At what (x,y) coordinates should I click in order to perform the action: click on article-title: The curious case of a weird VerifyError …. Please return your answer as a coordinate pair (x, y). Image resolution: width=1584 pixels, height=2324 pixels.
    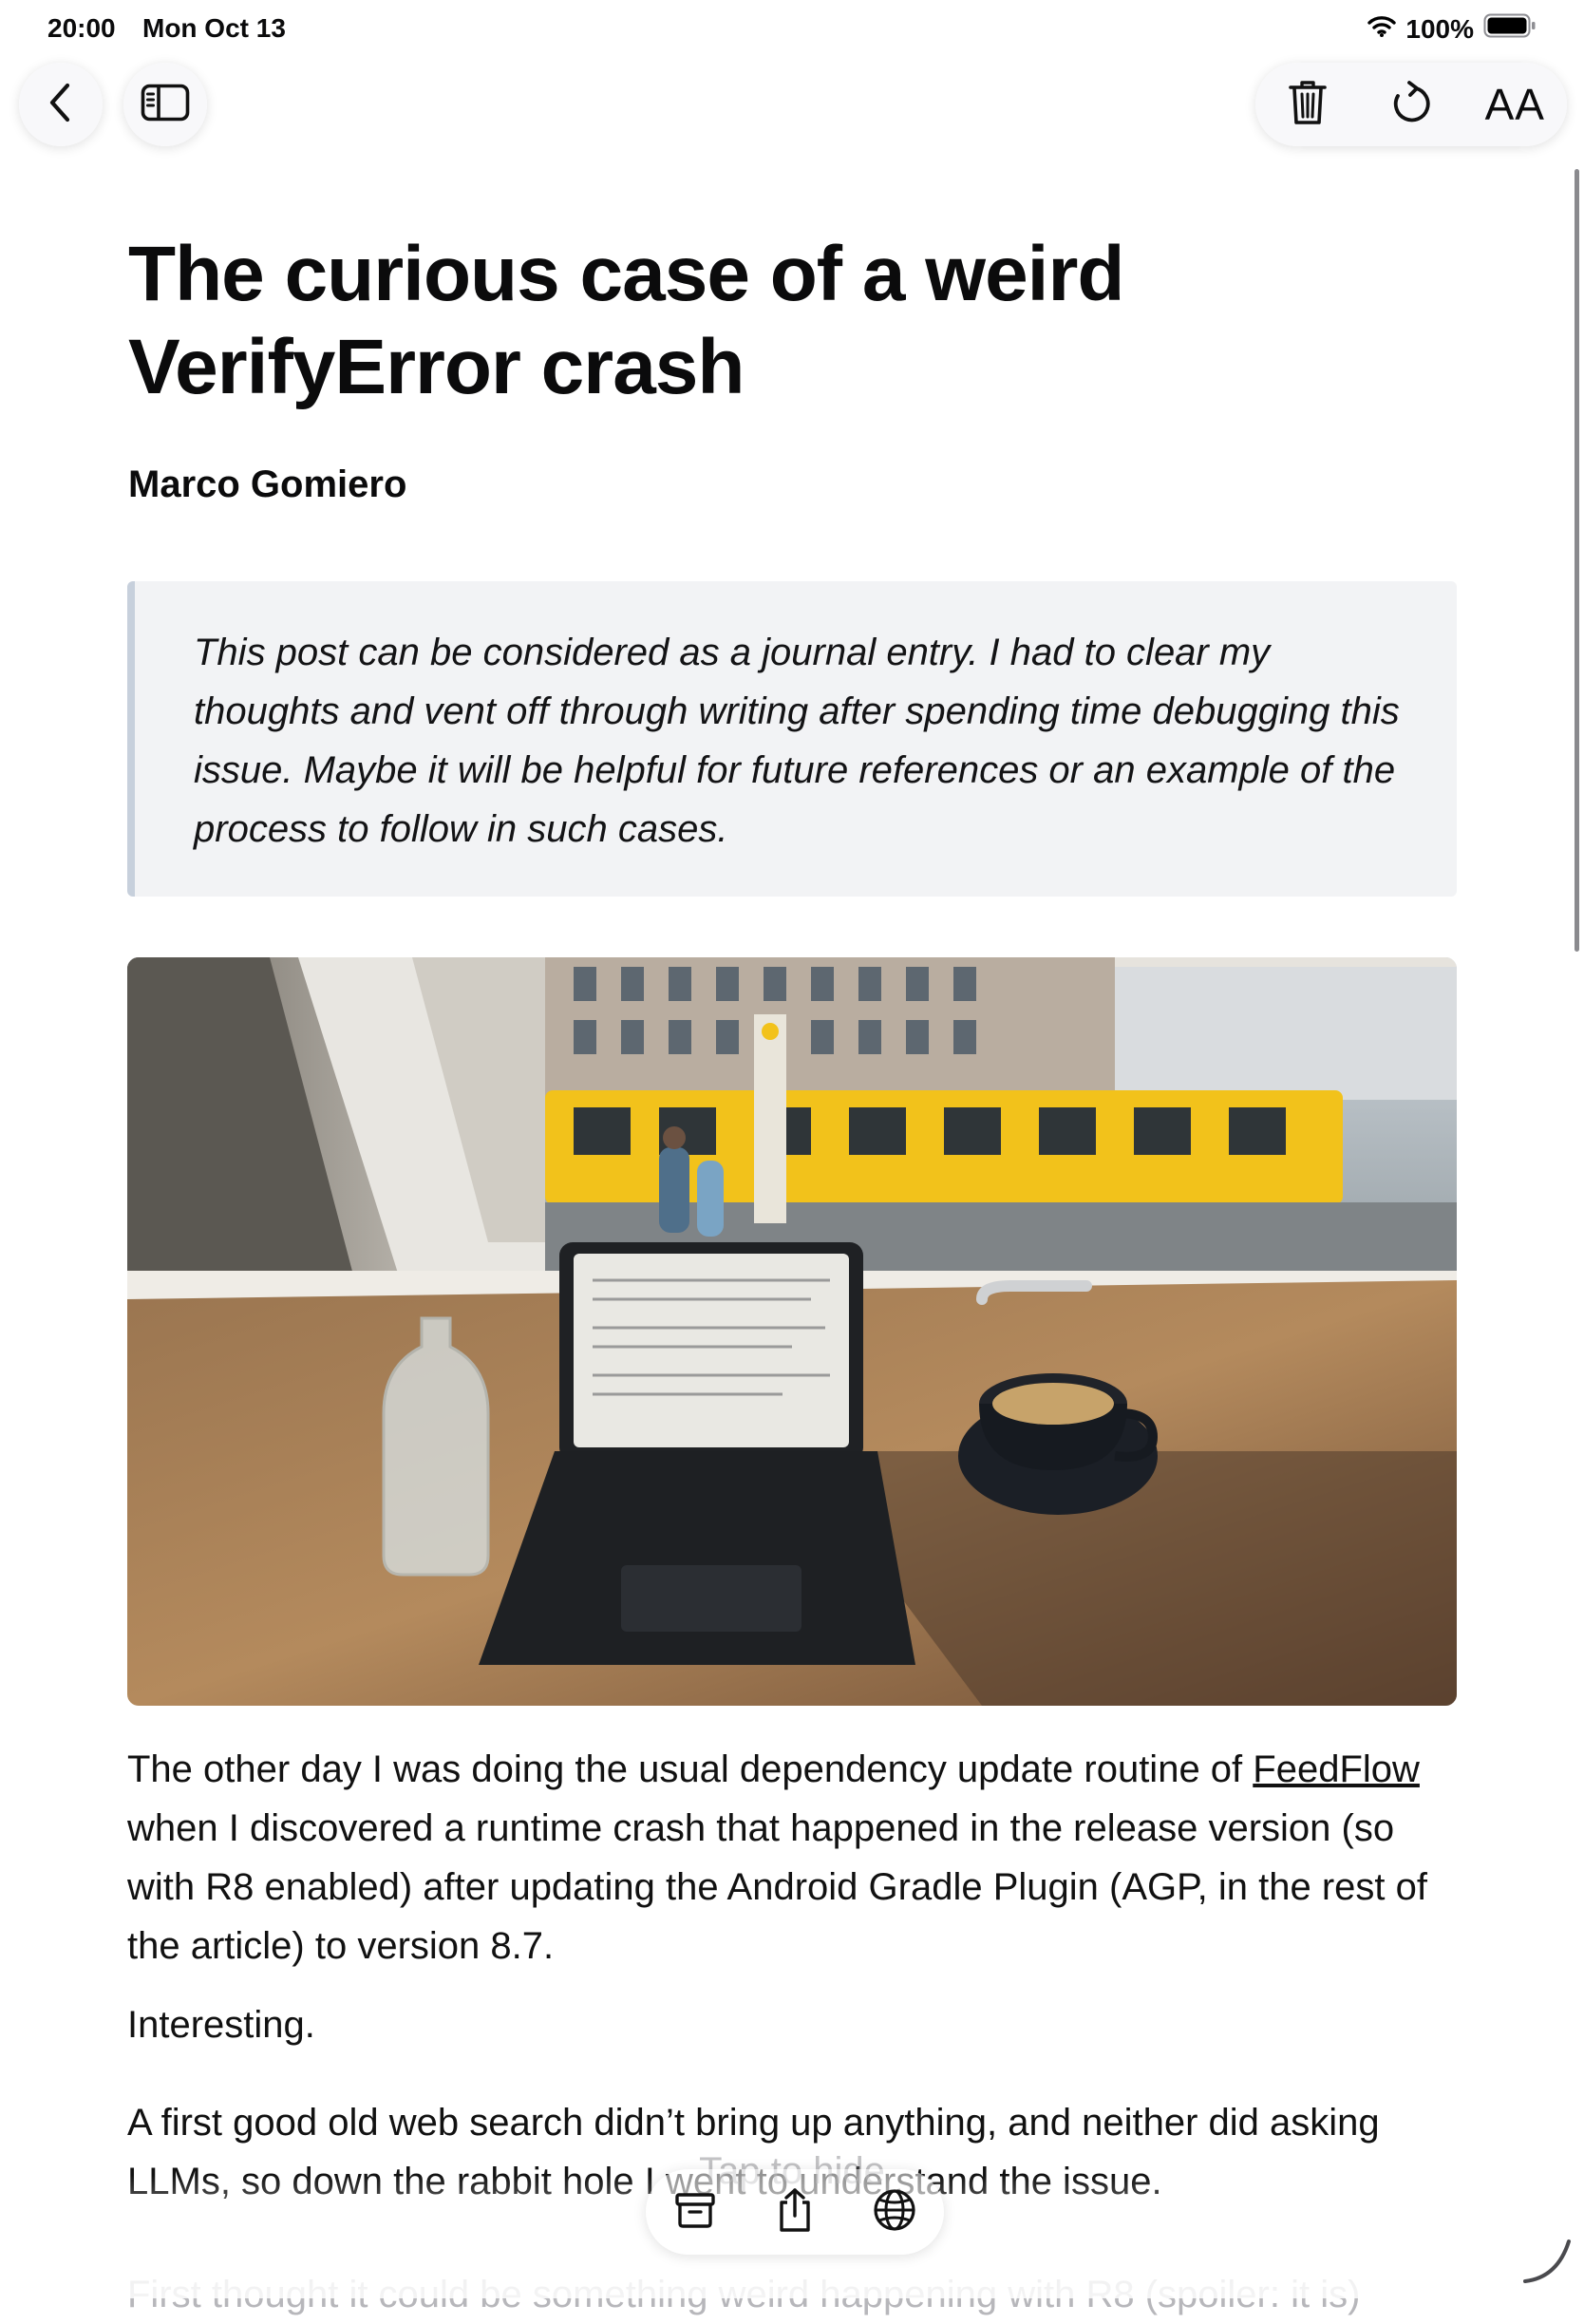
    Looking at the image, I should click on (626, 320).